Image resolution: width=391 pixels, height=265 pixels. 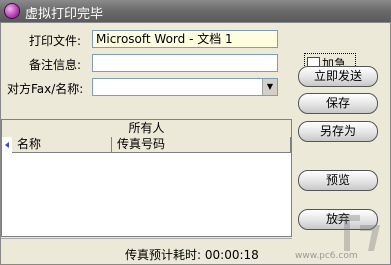 What do you see at coordinates (7, 145) in the screenshot?
I see `row-marker-icon` at bounding box center [7, 145].